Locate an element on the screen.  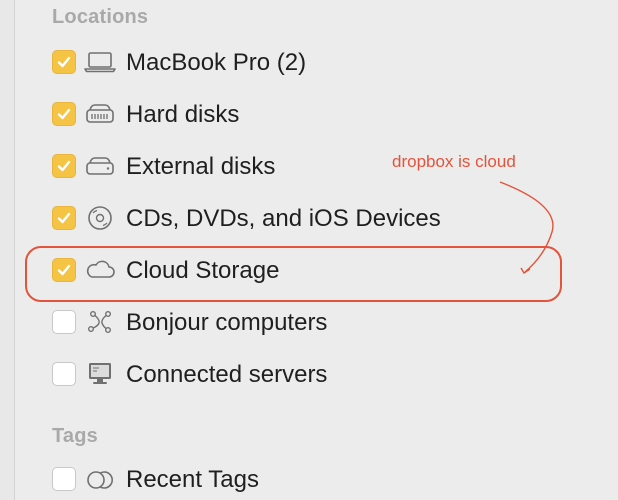
hard-disk-icon is located at coordinates (100, 113).